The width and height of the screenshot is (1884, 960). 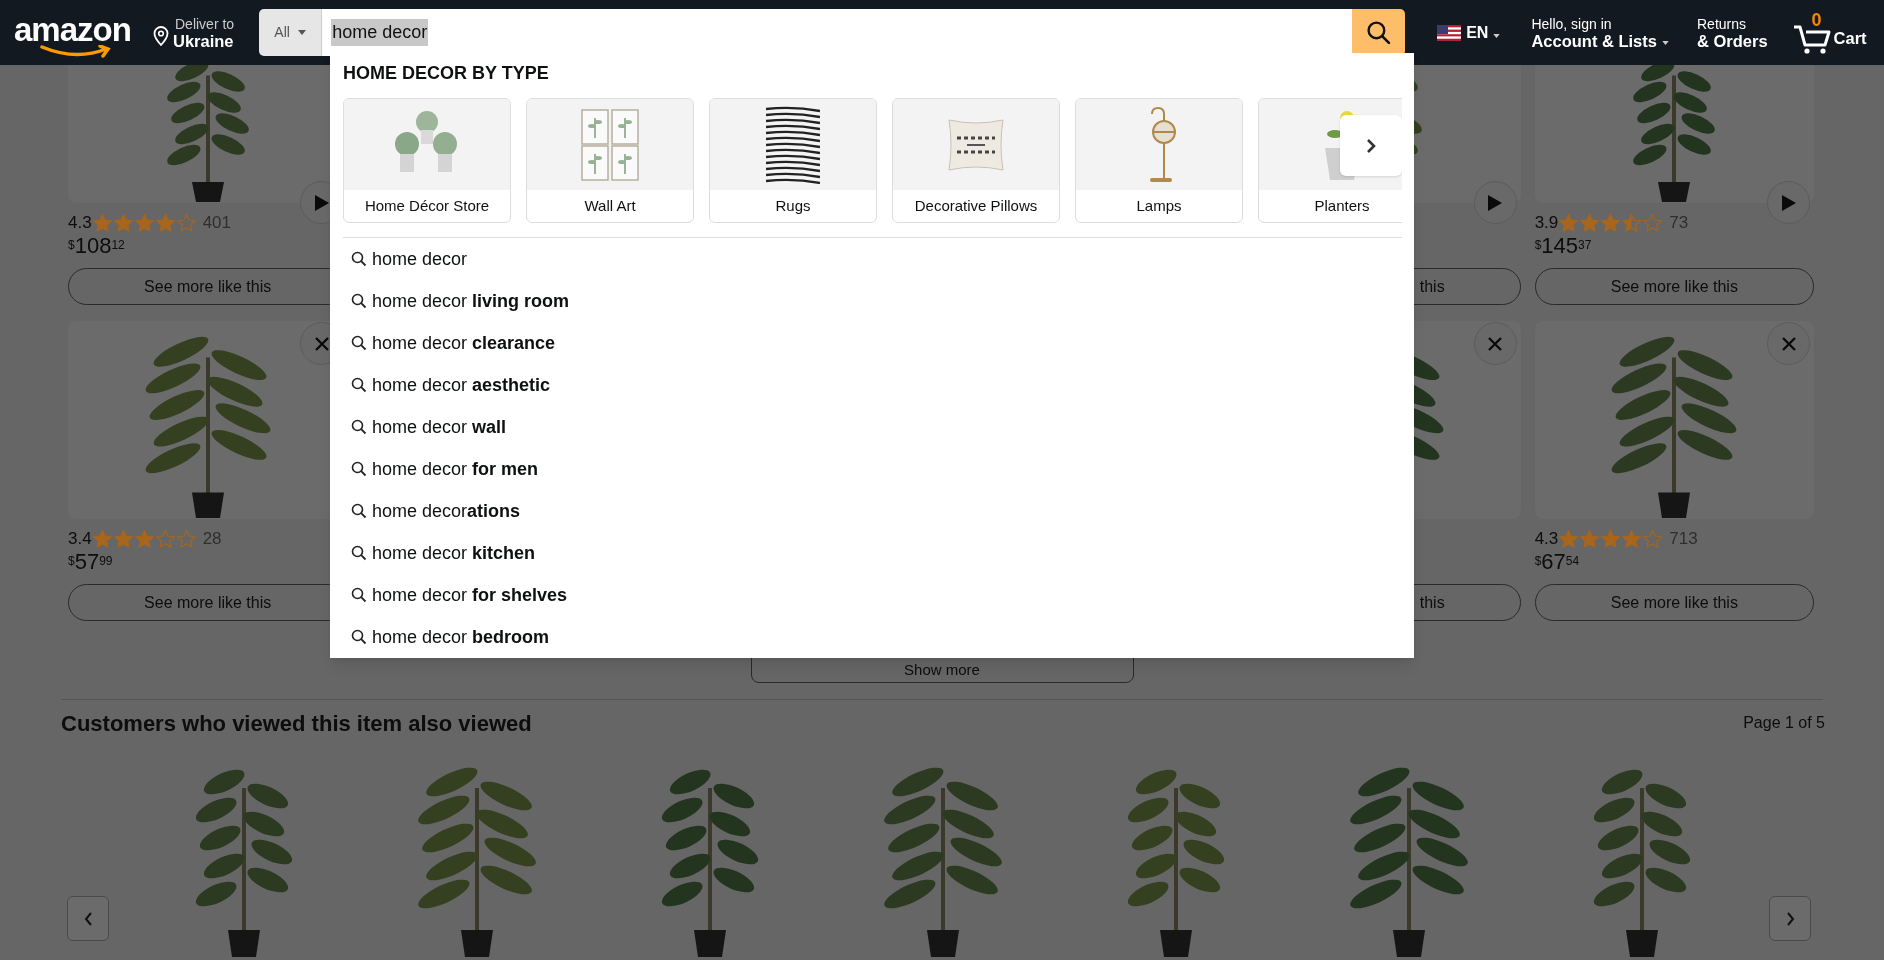 I want to click on search-suggestion: home decor wall, so click(x=872, y=427).